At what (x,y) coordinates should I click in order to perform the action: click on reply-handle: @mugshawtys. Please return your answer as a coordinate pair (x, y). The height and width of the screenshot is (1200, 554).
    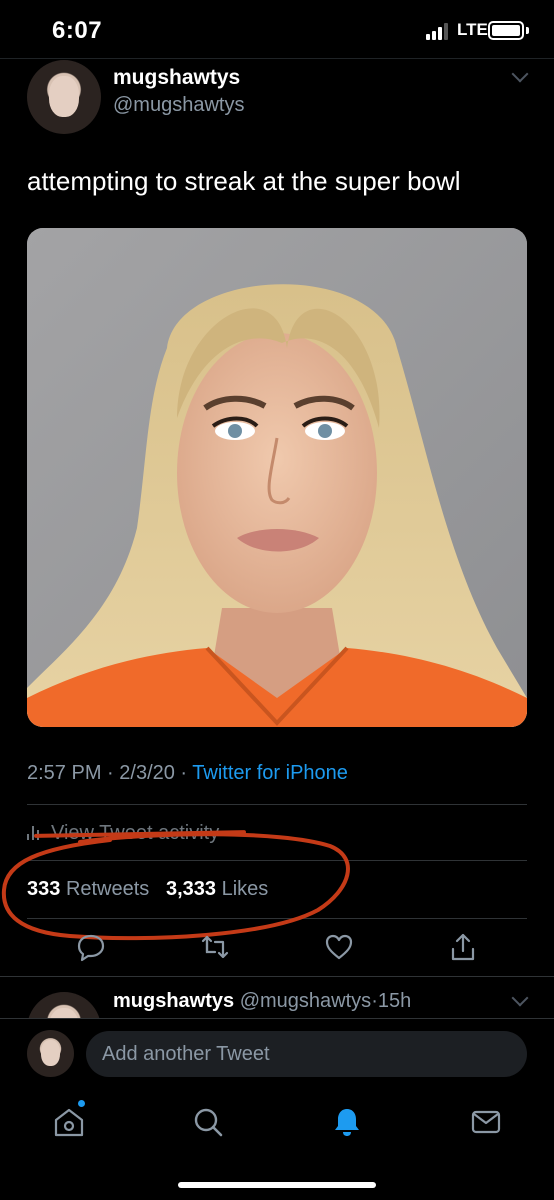
    Looking at the image, I should click on (305, 1001).